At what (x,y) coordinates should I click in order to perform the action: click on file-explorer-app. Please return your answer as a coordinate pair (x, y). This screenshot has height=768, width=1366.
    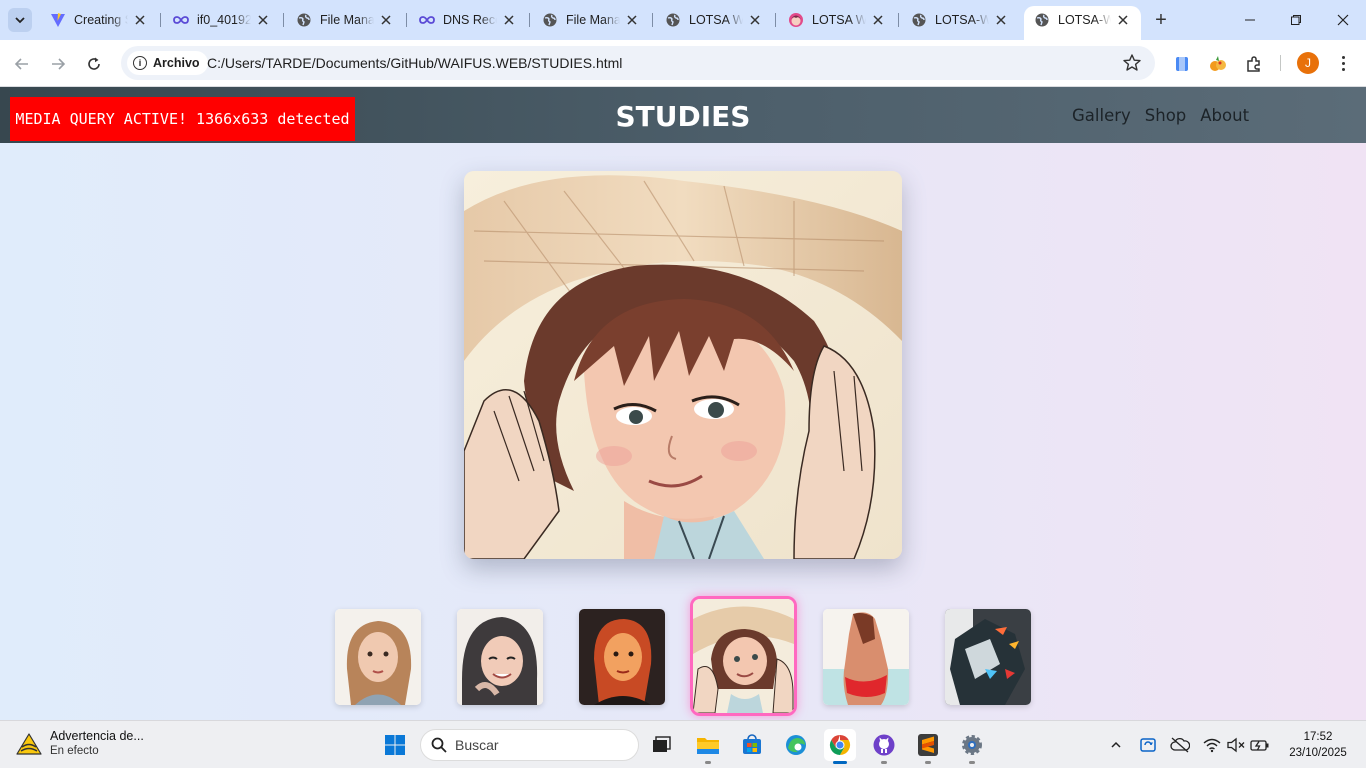
    Looking at the image, I should click on (708, 746).